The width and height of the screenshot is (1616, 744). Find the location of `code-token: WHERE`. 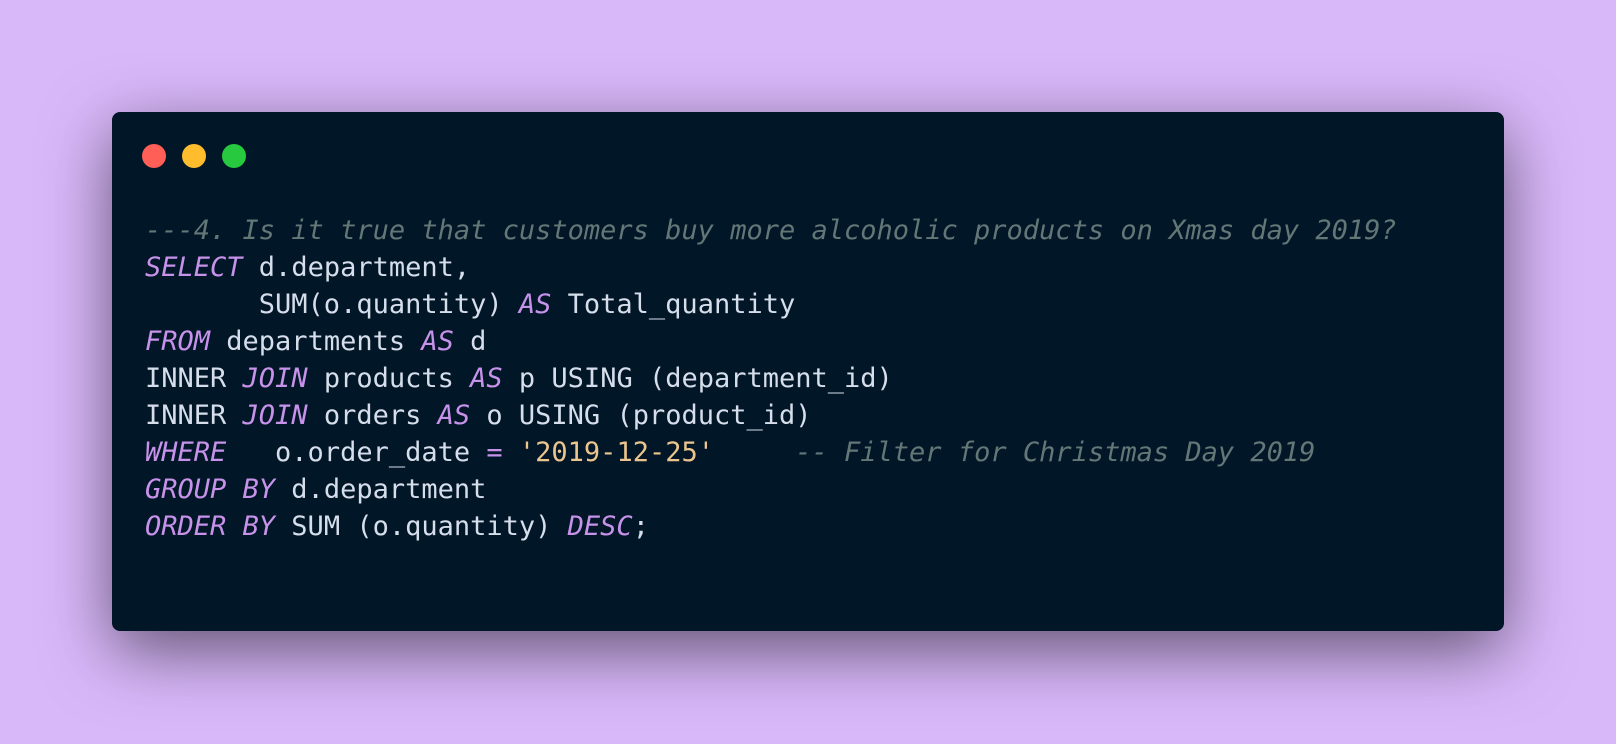

code-token: WHERE is located at coordinates (186, 452).